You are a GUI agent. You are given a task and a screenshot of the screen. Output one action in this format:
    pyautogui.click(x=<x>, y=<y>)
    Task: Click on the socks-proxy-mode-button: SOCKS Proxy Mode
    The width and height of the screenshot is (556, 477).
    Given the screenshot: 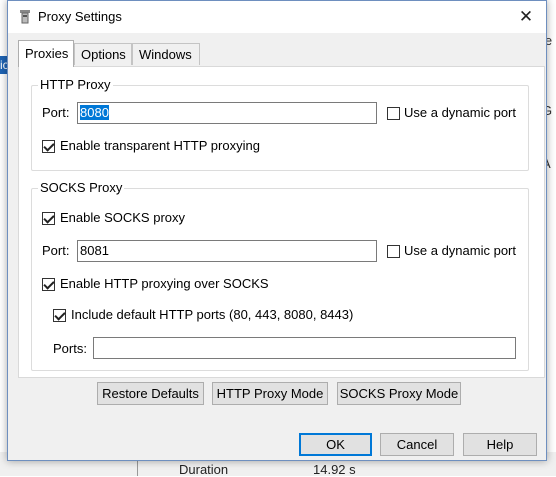 What is the action you would take?
    pyautogui.click(x=399, y=393)
    